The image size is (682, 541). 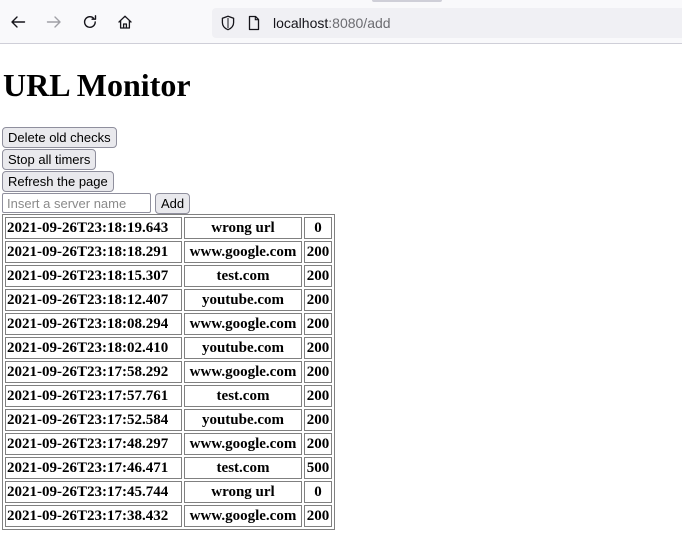 I want to click on table-row: 2021-09-26T23:18:15.307 test.com 200, so click(x=168, y=276).